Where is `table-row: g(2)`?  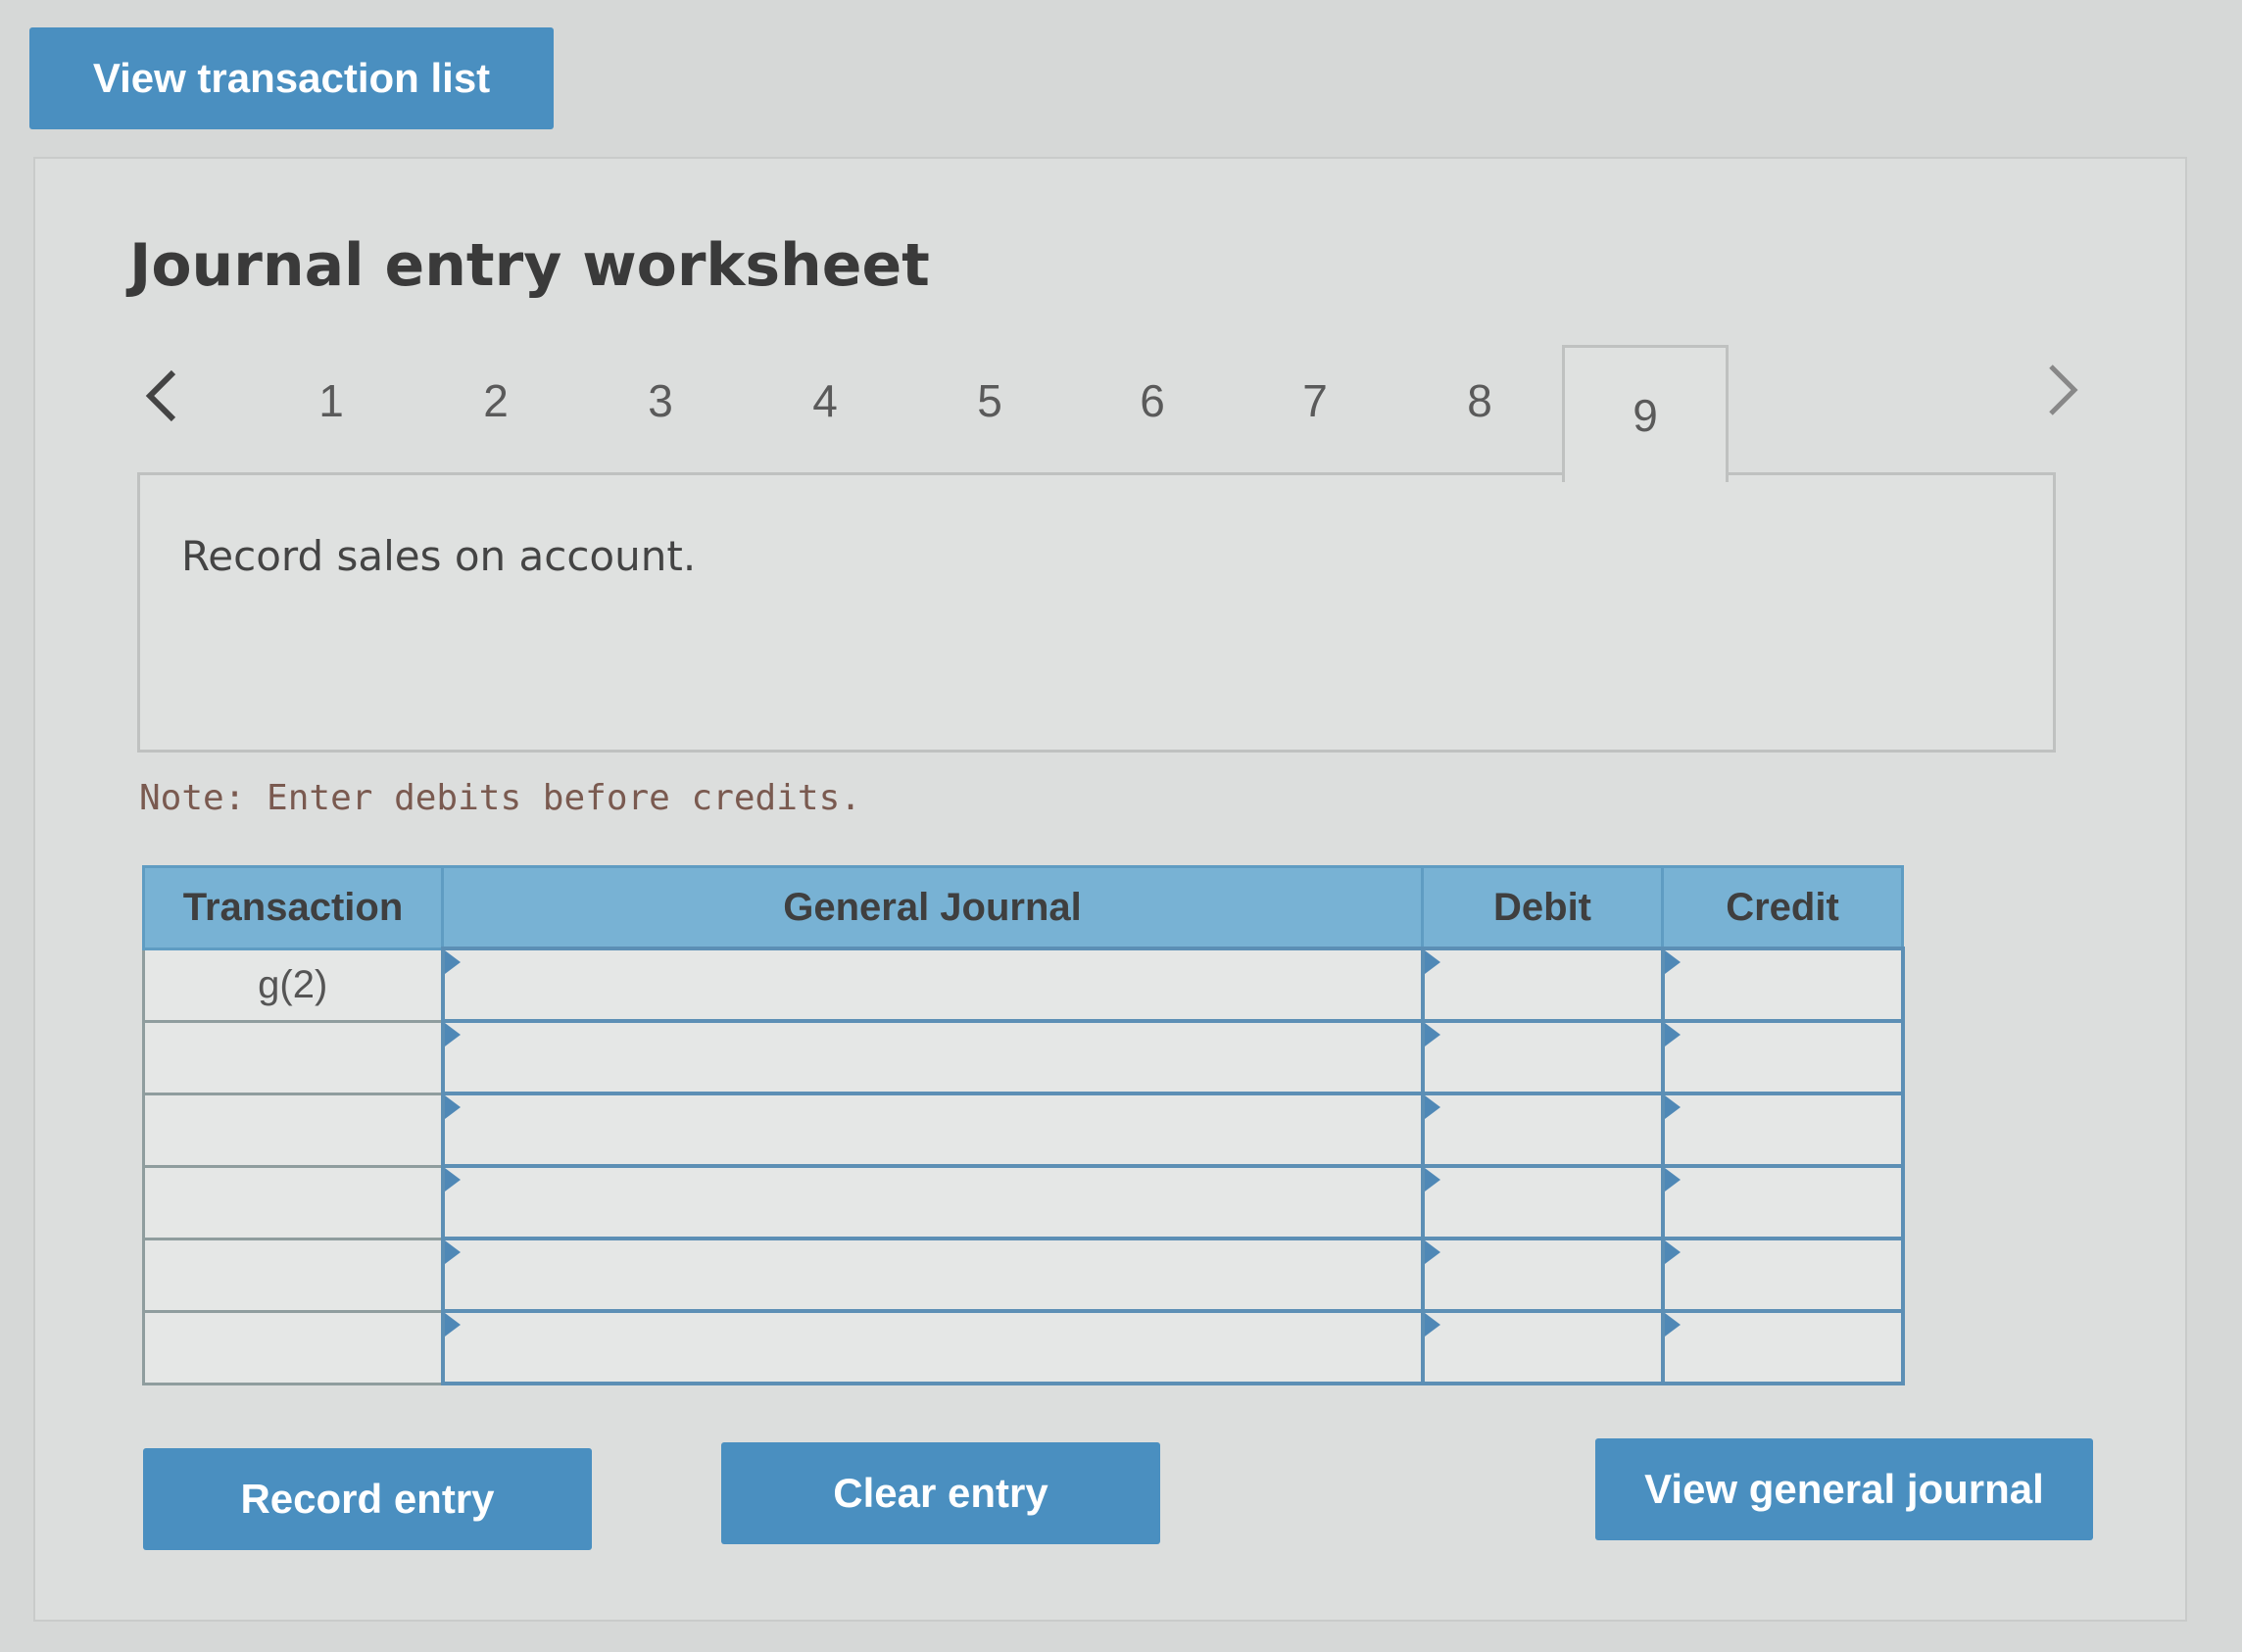
table-row: g(2) is located at coordinates (1024, 985).